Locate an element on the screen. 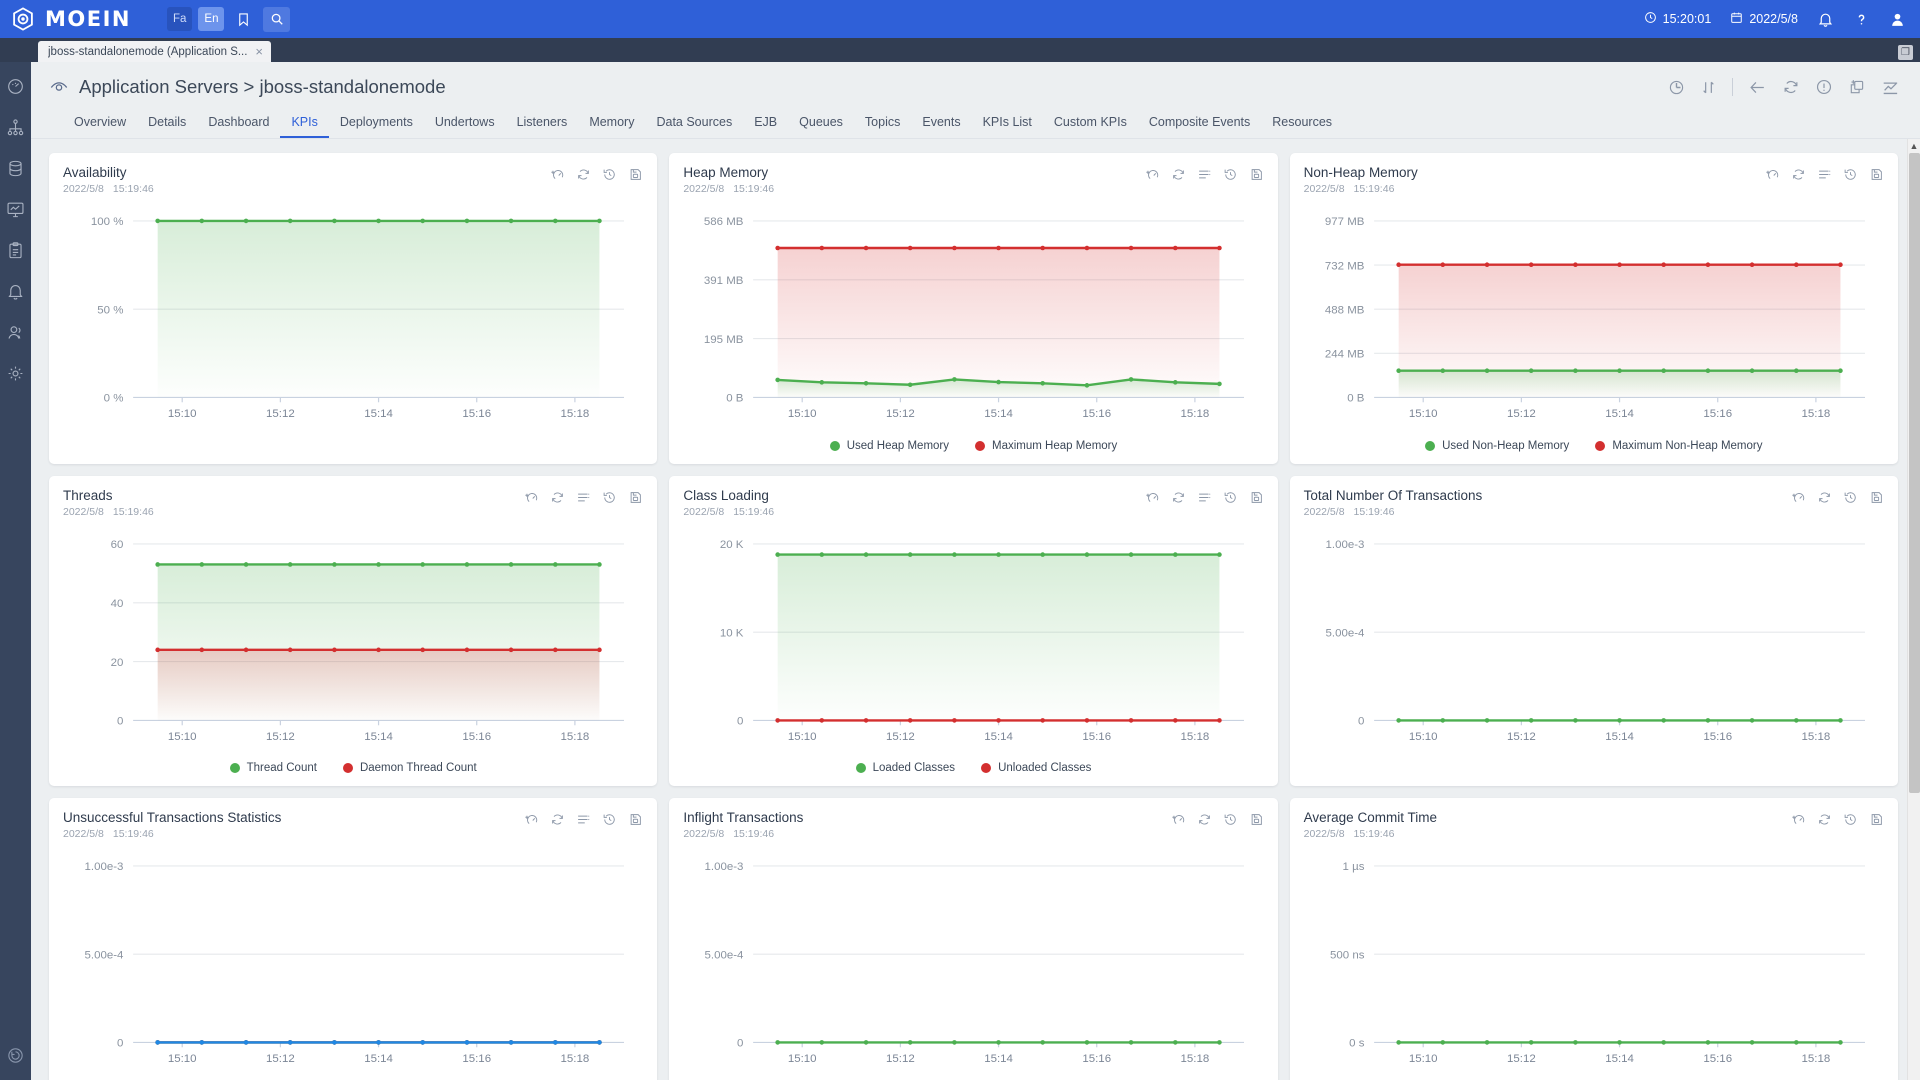 This screenshot has height=1080, width=1920. browser-tab-jboss: jboss-standalonemode (Application S... × is located at coordinates (154, 51).